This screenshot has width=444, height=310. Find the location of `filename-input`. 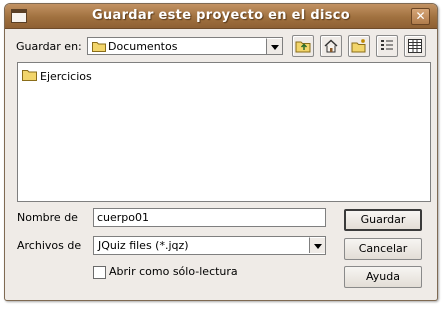

filename-input is located at coordinates (209, 217).